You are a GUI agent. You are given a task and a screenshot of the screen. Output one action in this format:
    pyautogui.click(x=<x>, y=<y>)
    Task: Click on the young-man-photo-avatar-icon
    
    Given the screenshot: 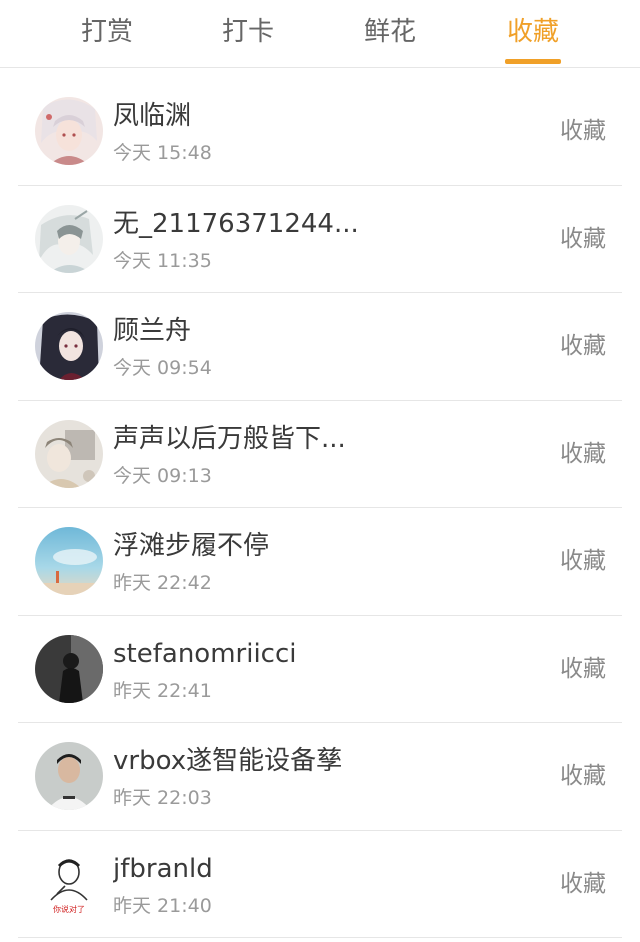 What is the action you would take?
    pyautogui.click(x=69, y=776)
    